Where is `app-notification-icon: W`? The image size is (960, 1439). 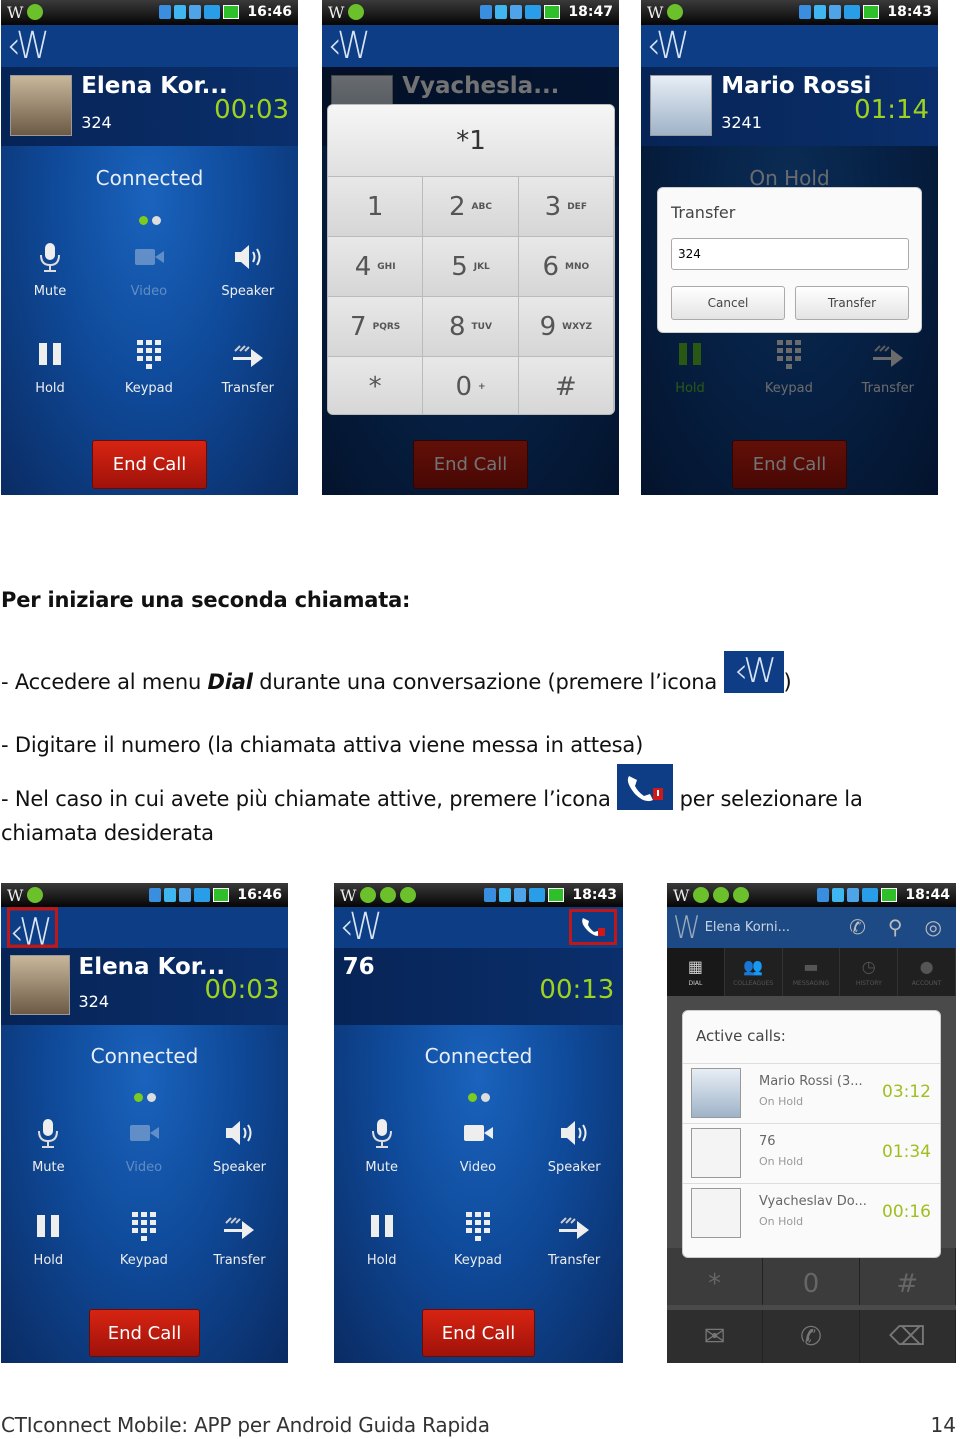
app-notification-icon: W is located at coordinates (15, 12).